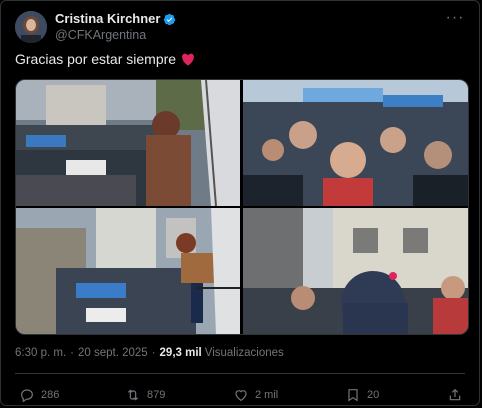 Image resolution: width=482 pixels, height=408 pixels. I want to click on divider, so click(240, 373).